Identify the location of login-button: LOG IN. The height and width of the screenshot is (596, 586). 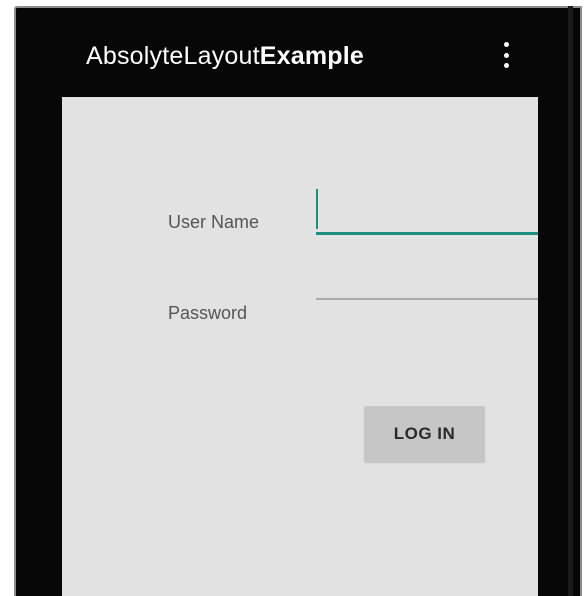
(424, 434).